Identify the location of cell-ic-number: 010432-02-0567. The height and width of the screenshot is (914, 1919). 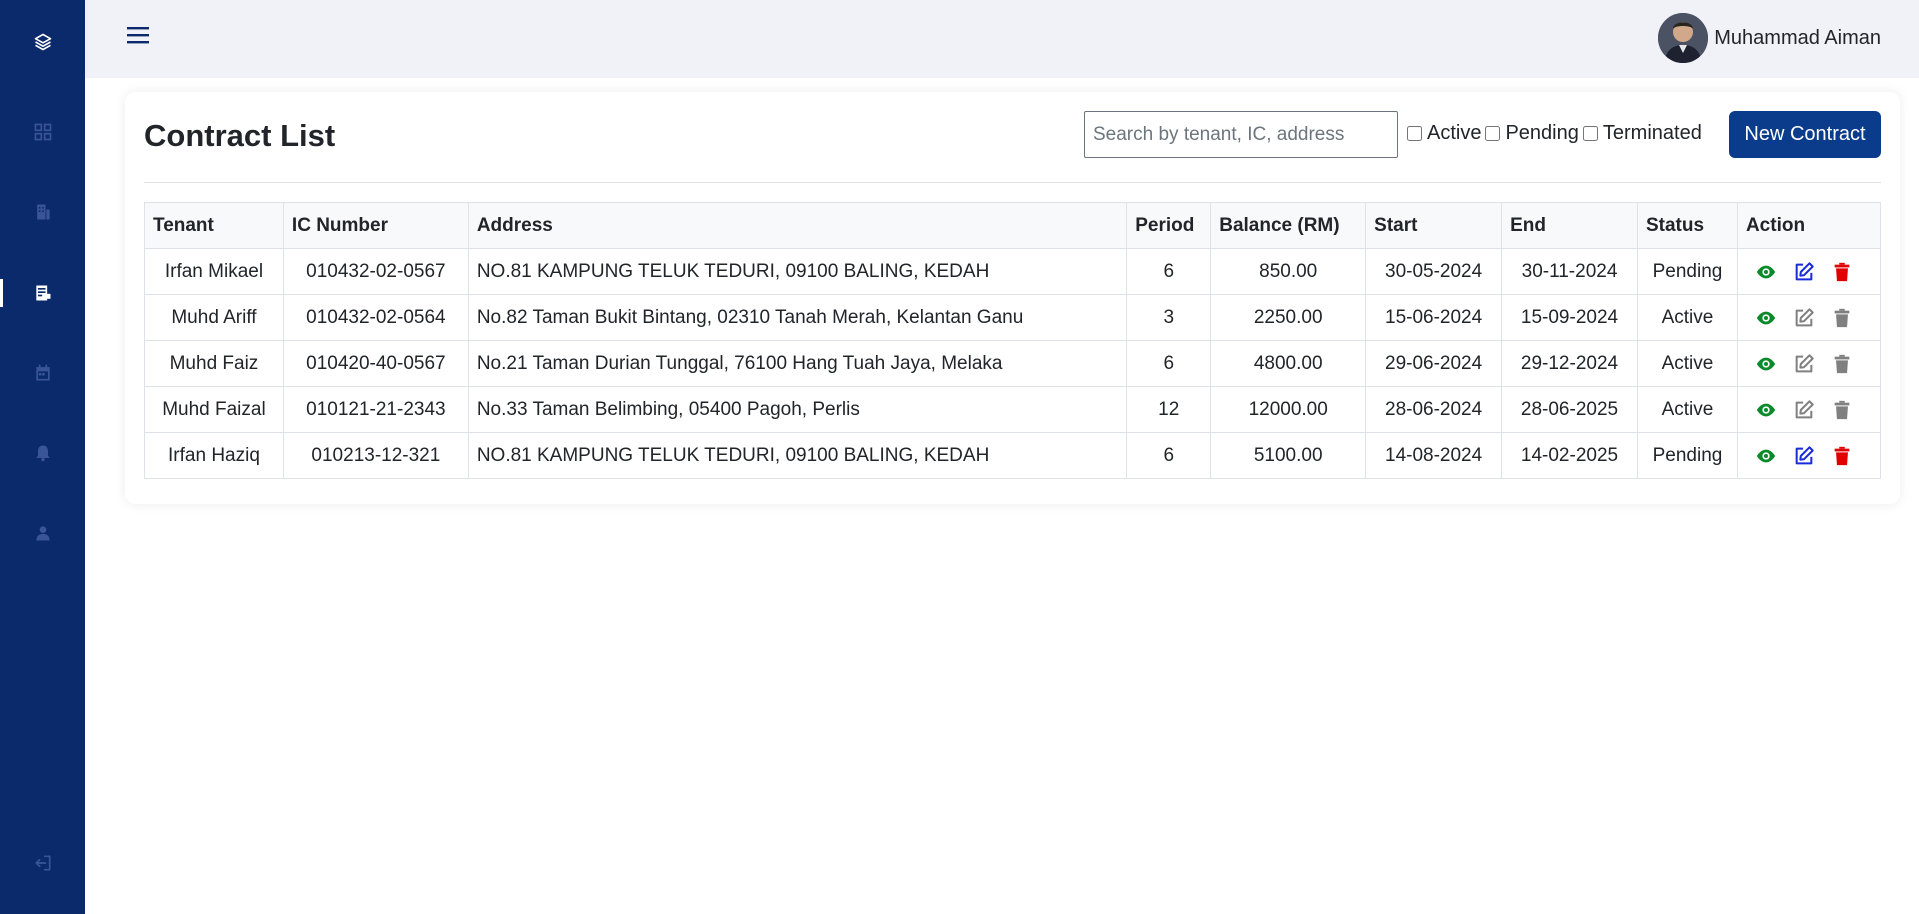
(375, 271).